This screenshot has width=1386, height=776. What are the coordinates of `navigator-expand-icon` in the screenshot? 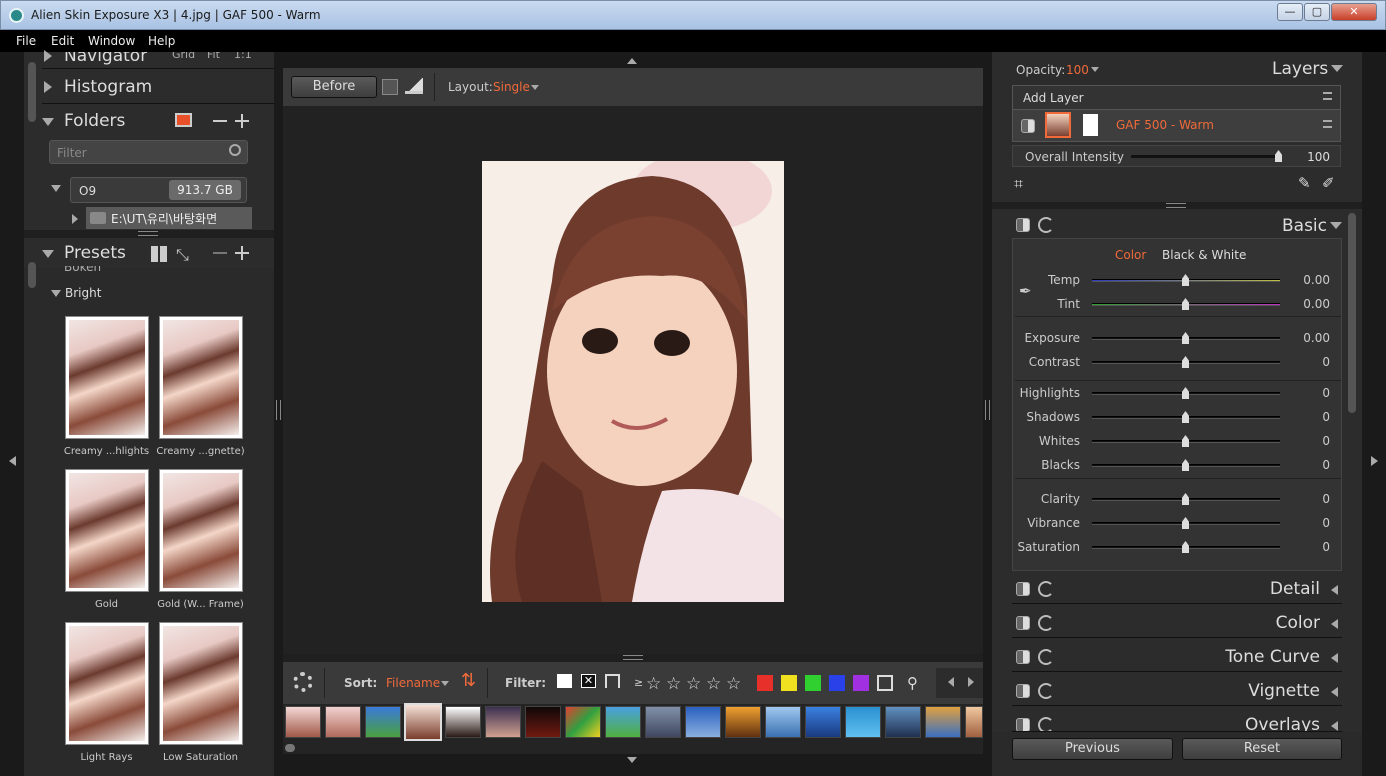 It's located at (48, 56).